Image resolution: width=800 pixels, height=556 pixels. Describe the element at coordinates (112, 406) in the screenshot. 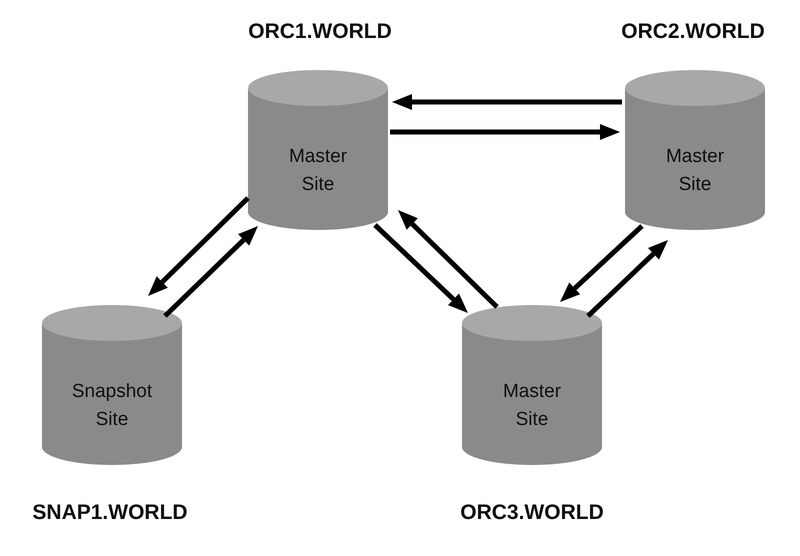

I see `site-type-label: Snapshot Site` at that location.